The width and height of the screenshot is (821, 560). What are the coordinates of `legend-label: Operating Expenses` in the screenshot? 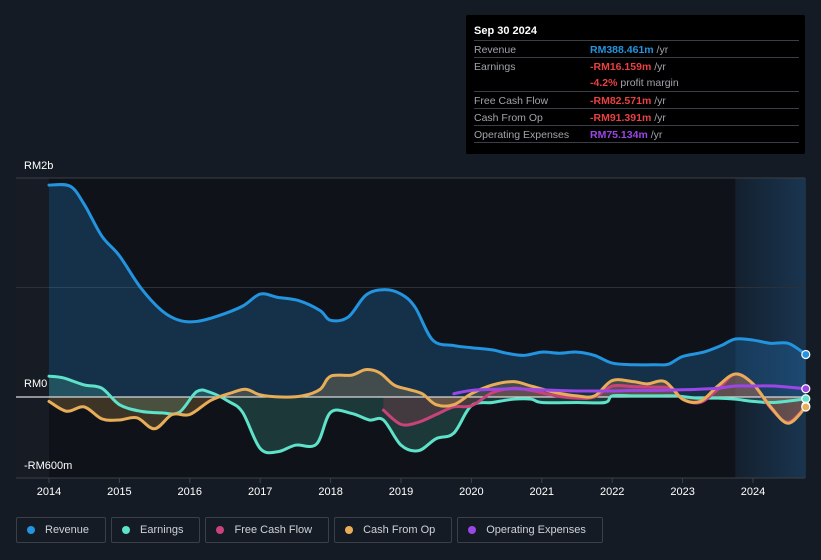 It's located at (536, 530).